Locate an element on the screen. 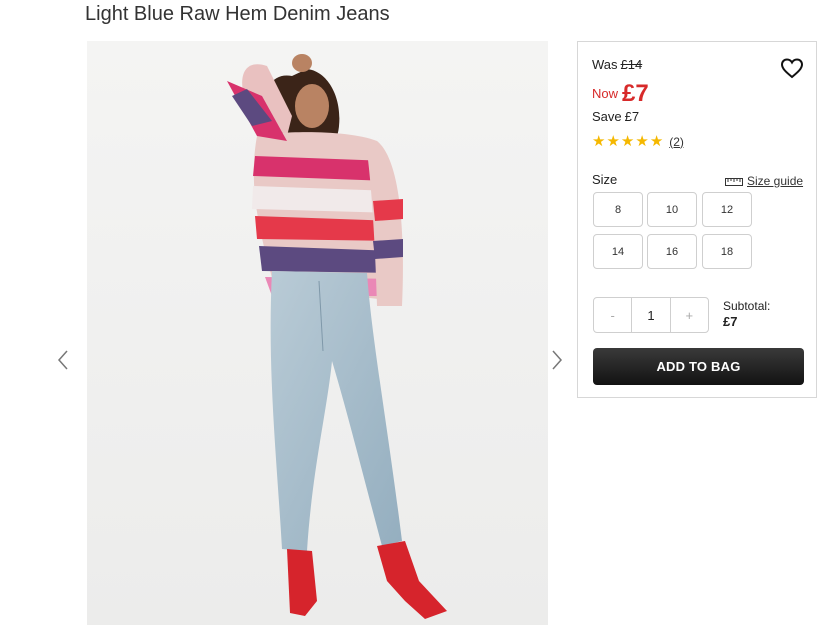 The image size is (817, 625). quantity-increase-button: + is located at coordinates (689, 315).